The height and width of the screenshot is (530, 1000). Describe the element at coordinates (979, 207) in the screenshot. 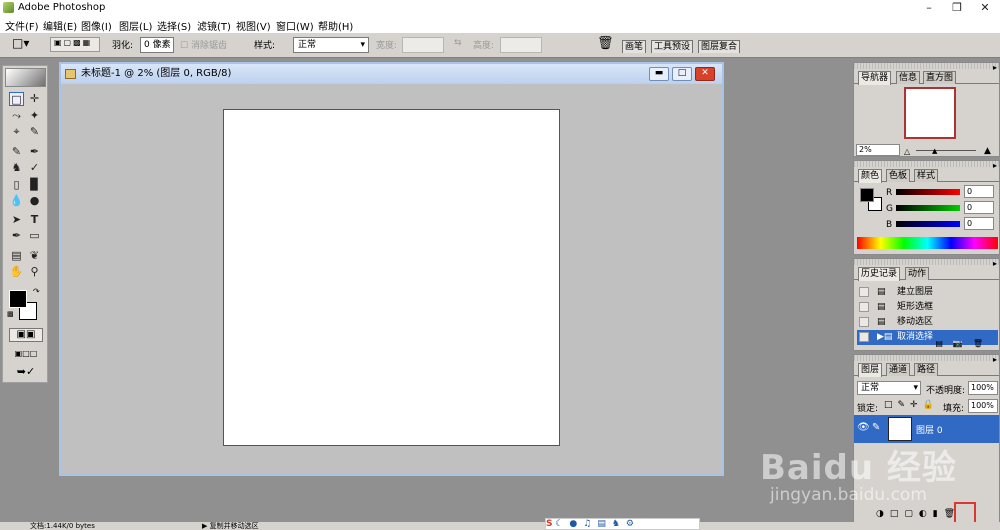

I see `green-value-input: 0` at that location.